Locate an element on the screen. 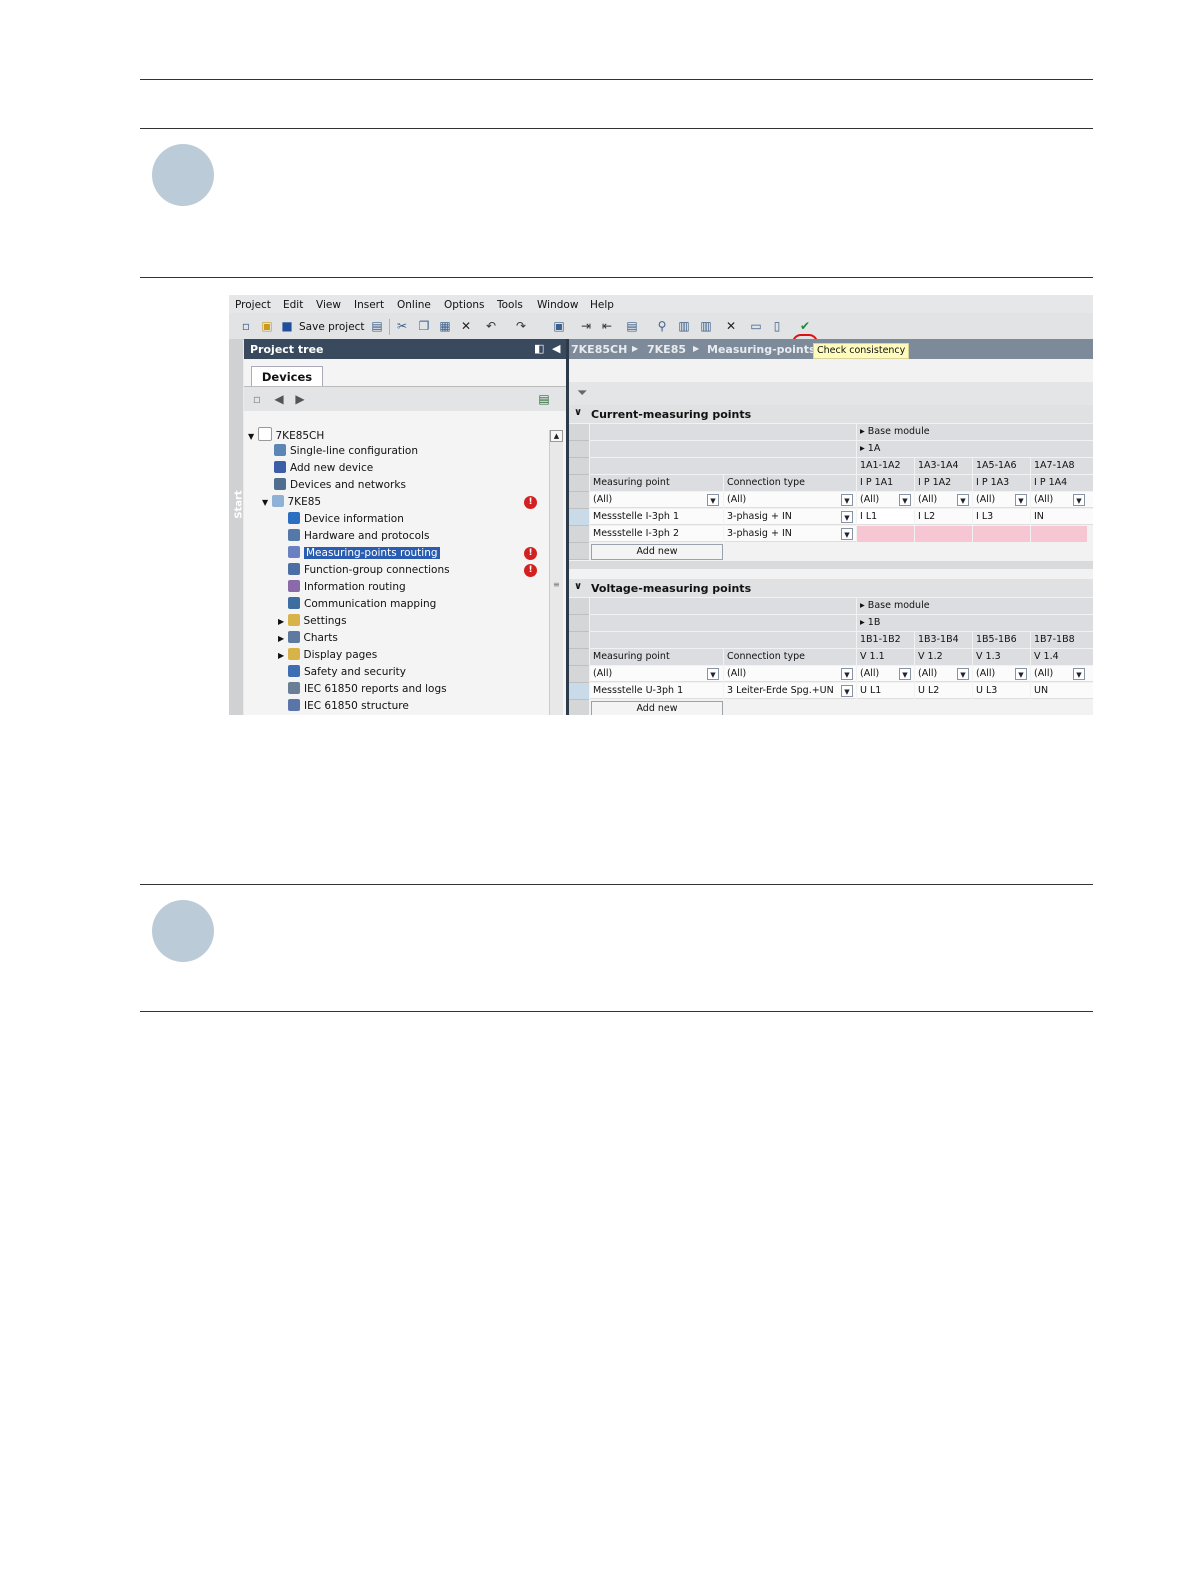 Image resolution: width=1191 pixels, height=1587 pixels. tab-devices: Devices is located at coordinates (287, 376).